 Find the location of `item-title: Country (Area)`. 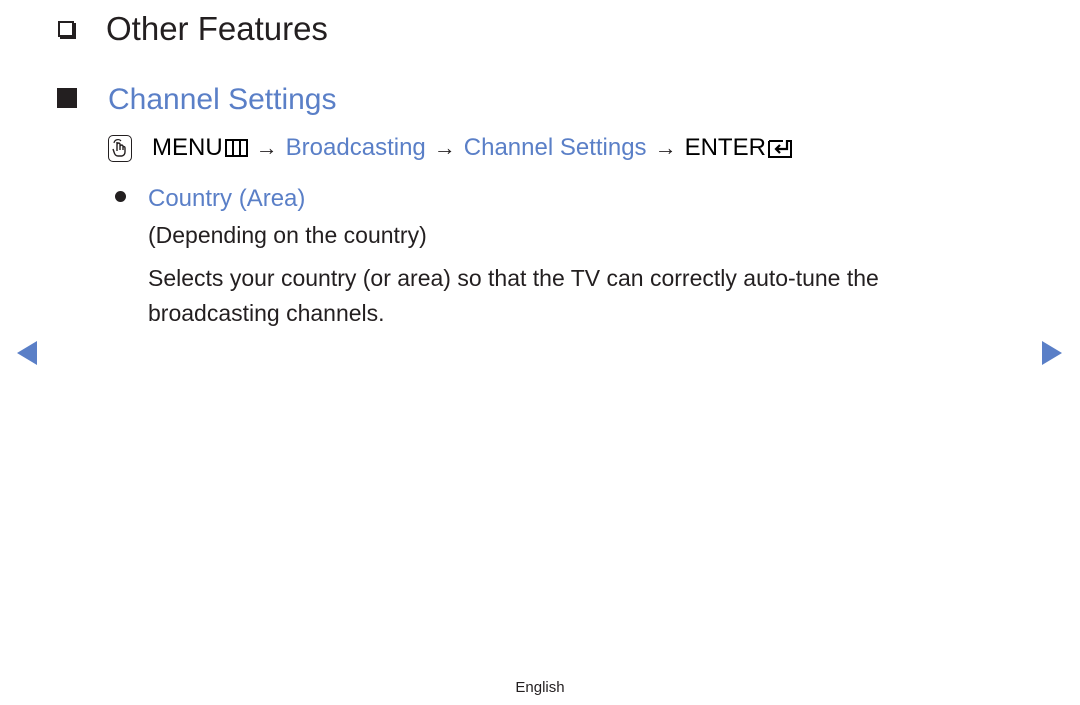

item-title: Country (Area) is located at coordinates (227, 198).